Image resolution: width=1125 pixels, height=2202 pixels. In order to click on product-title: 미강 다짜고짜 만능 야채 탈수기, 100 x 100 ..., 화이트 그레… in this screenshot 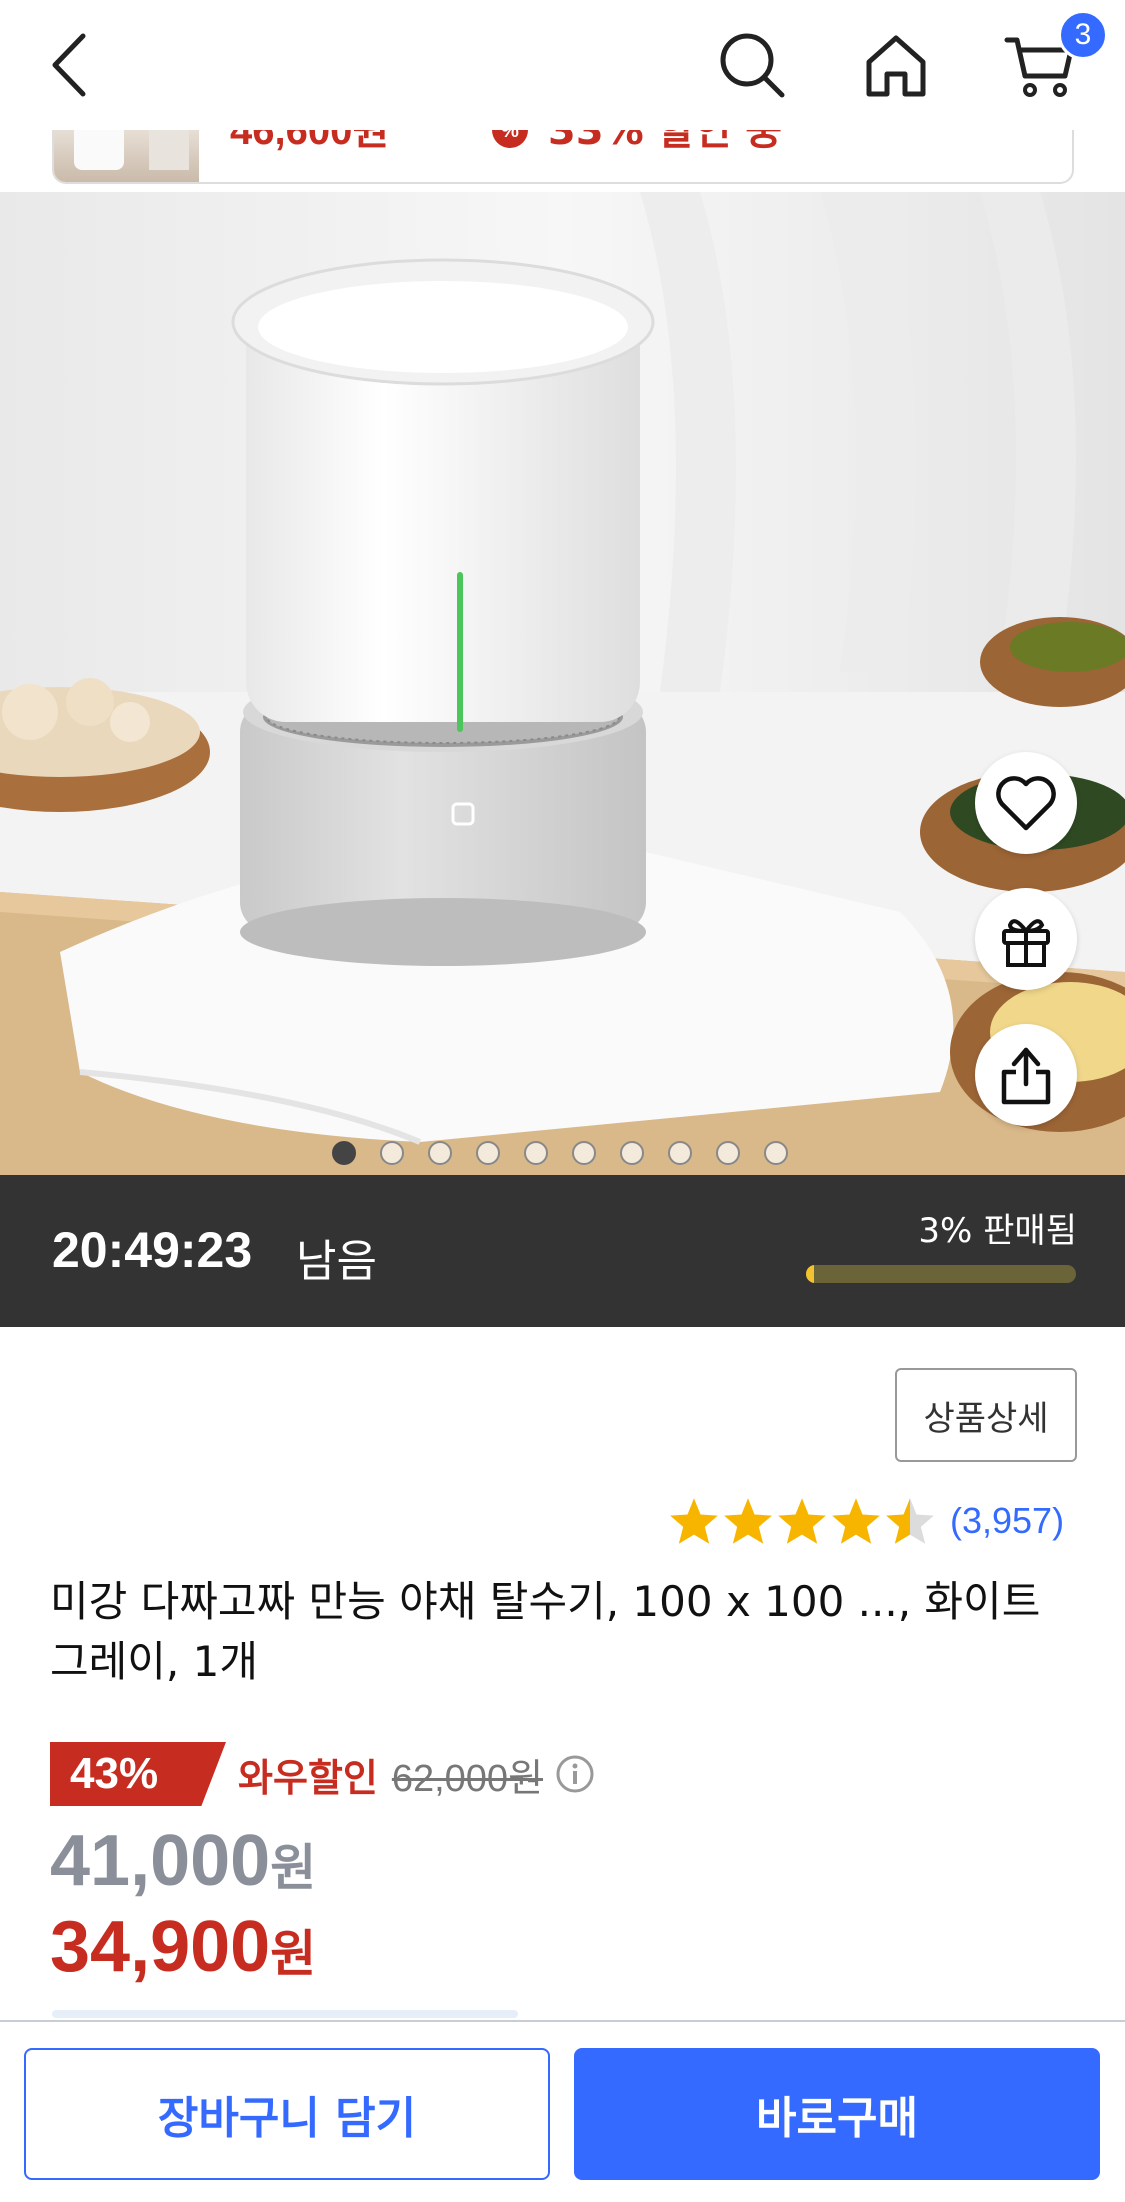, I will do `click(545, 1631)`.